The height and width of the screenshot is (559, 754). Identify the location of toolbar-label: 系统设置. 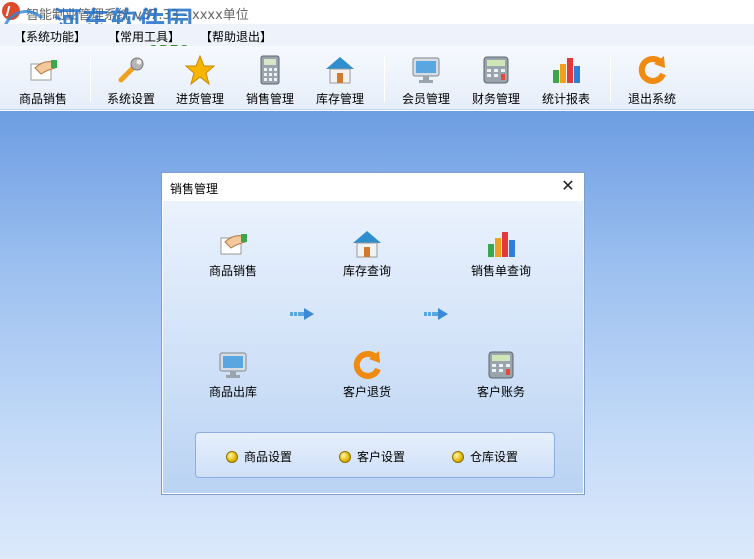
(130, 99).